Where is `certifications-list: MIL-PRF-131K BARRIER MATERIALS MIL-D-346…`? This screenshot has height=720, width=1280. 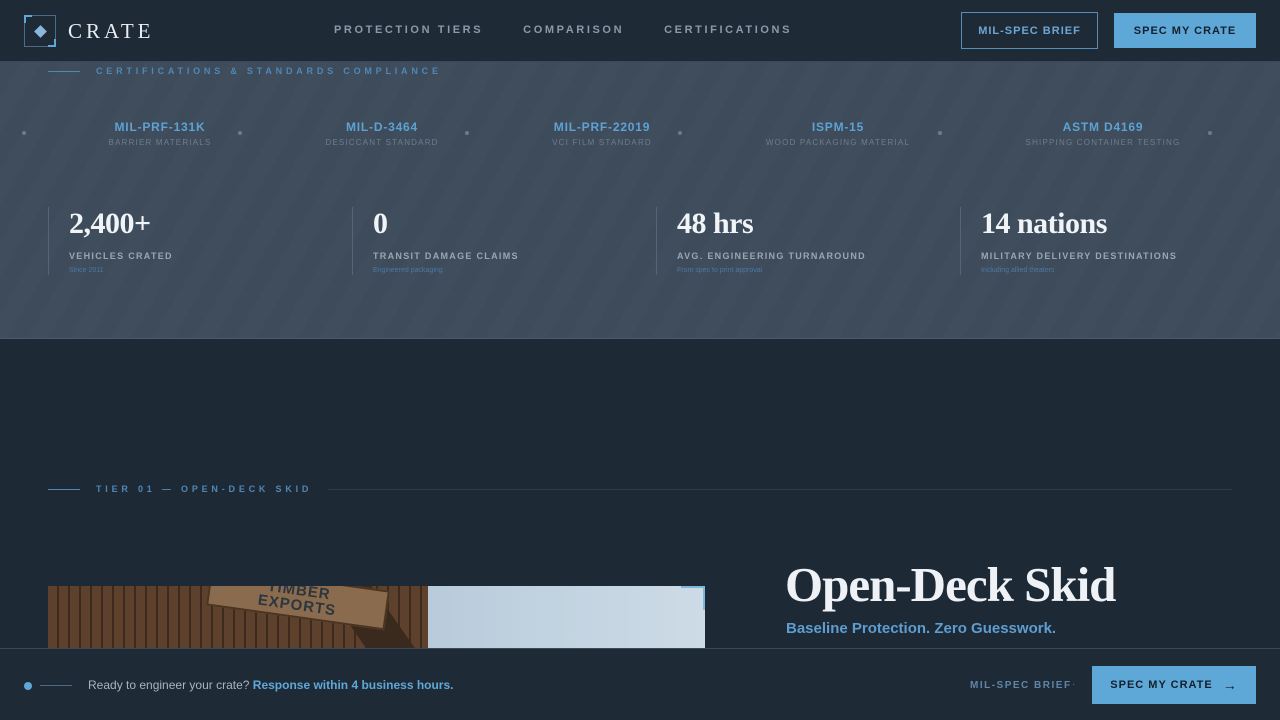 certifications-list: MIL-PRF-131K BARRIER MATERIALS MIL-D-346… is located at coordinates (640, 135).